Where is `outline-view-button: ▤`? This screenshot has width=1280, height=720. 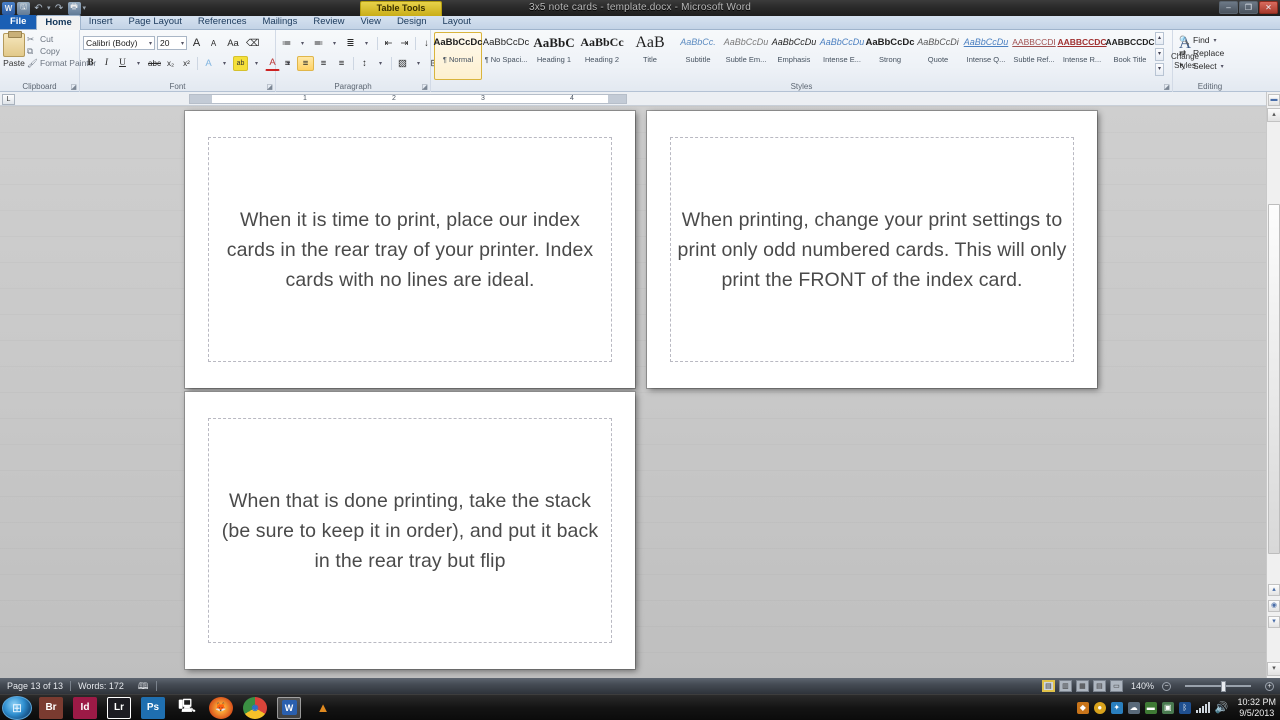 outline-view-button: ▤ is located at coordinates (1099, 686).